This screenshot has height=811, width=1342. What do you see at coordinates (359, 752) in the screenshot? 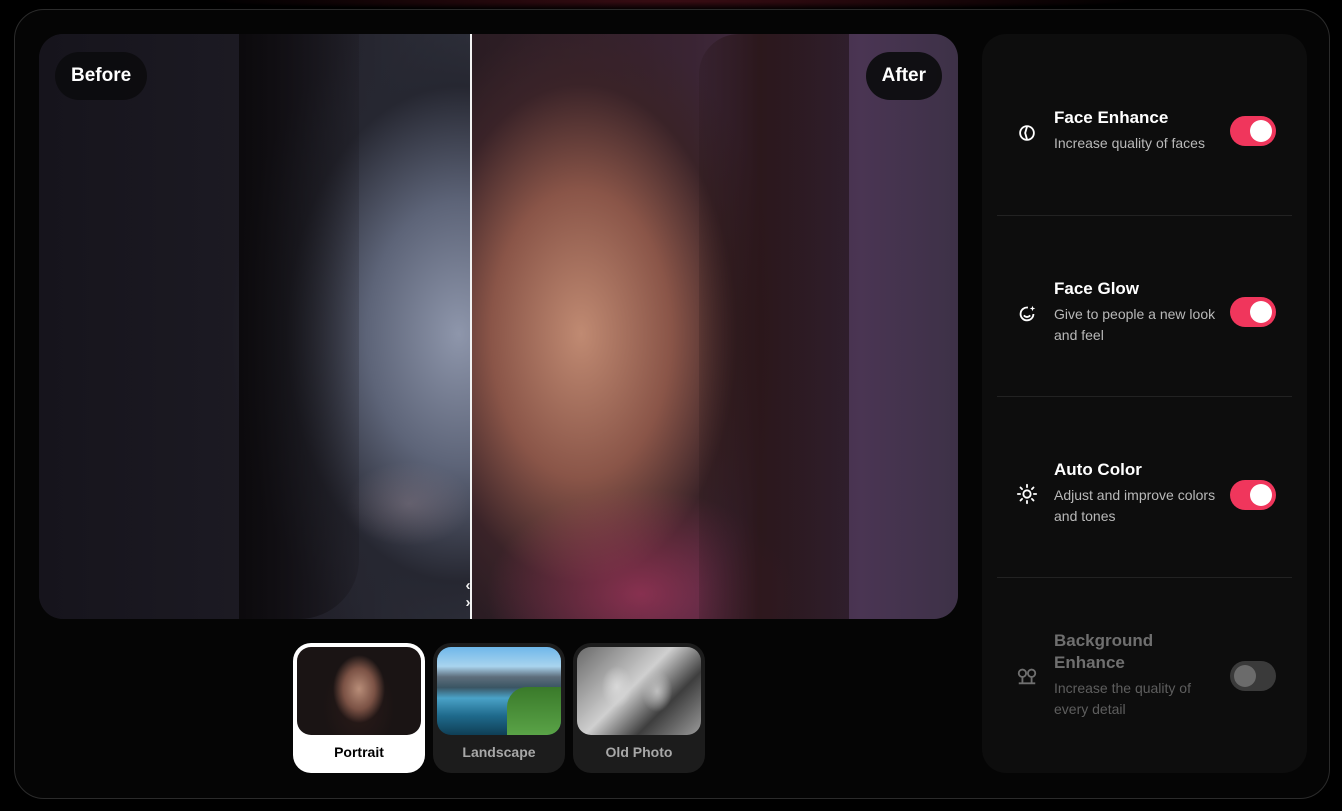
I see `preset-label: Portrait` at bounding box center [359, 752].